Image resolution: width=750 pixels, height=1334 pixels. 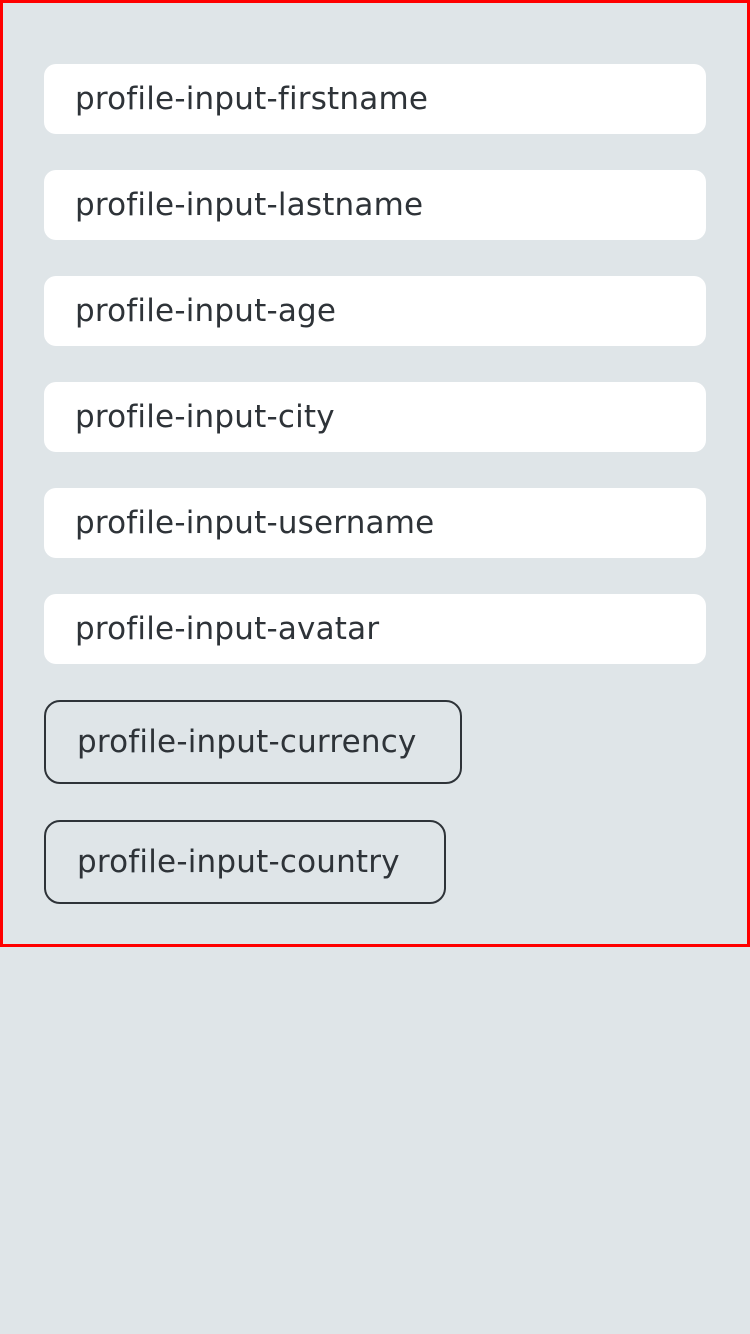 I want to click on field-label: profile-input-age, so click(x=206, y=311).